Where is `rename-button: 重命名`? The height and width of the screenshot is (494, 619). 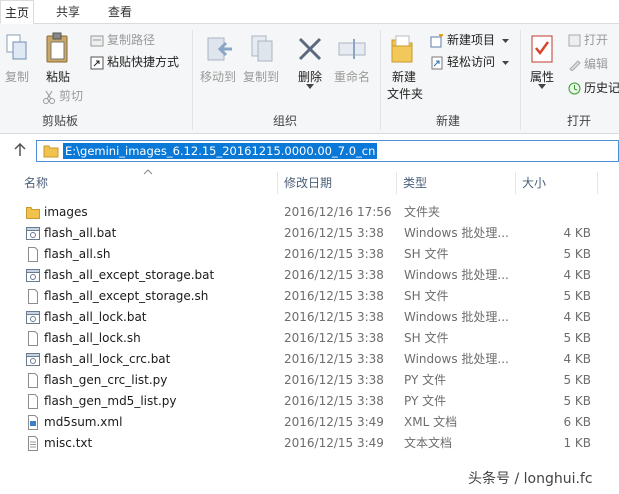
rename-button: 重命名 is located at coordinates (352, 76).